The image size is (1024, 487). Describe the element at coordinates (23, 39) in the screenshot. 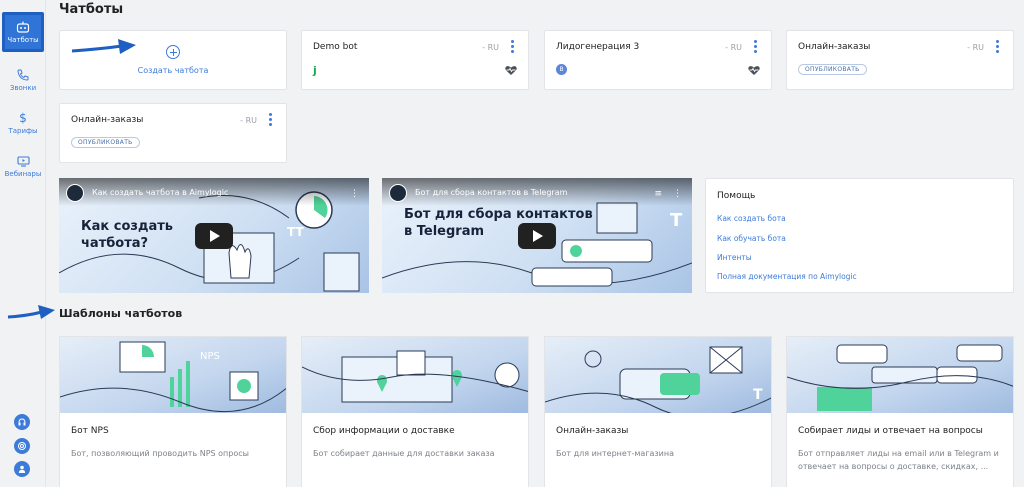

I see `nav-label: Чатботы` at that location.